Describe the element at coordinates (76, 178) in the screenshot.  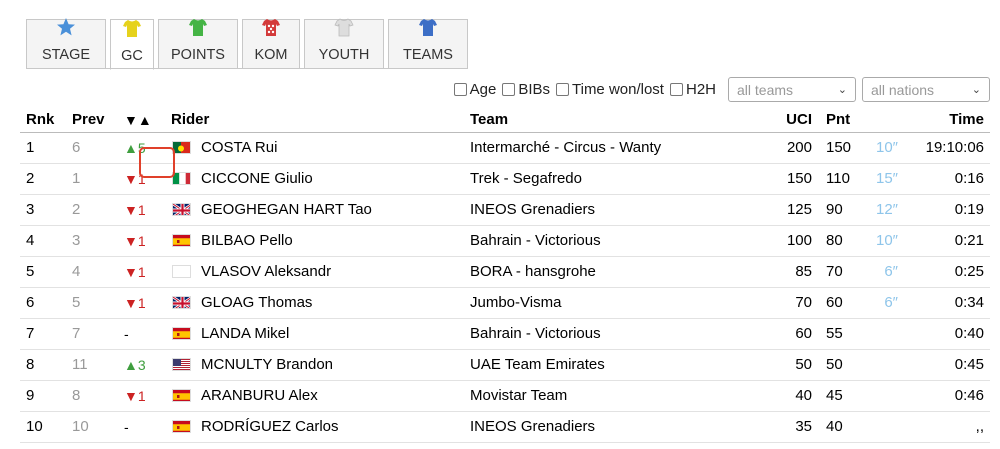
I see `prev-rank-cell: 1` at that location.